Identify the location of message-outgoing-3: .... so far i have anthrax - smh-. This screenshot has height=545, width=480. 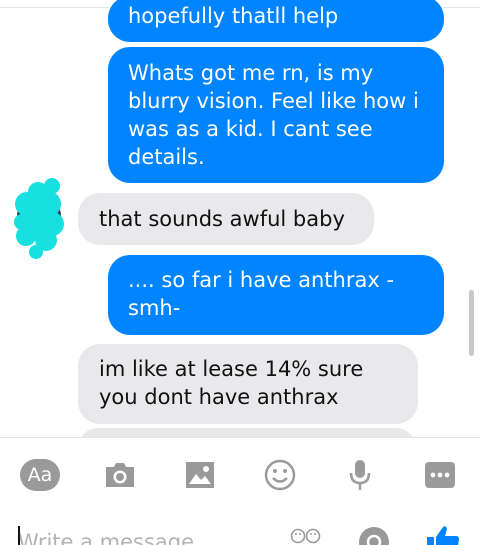
(276, 295).